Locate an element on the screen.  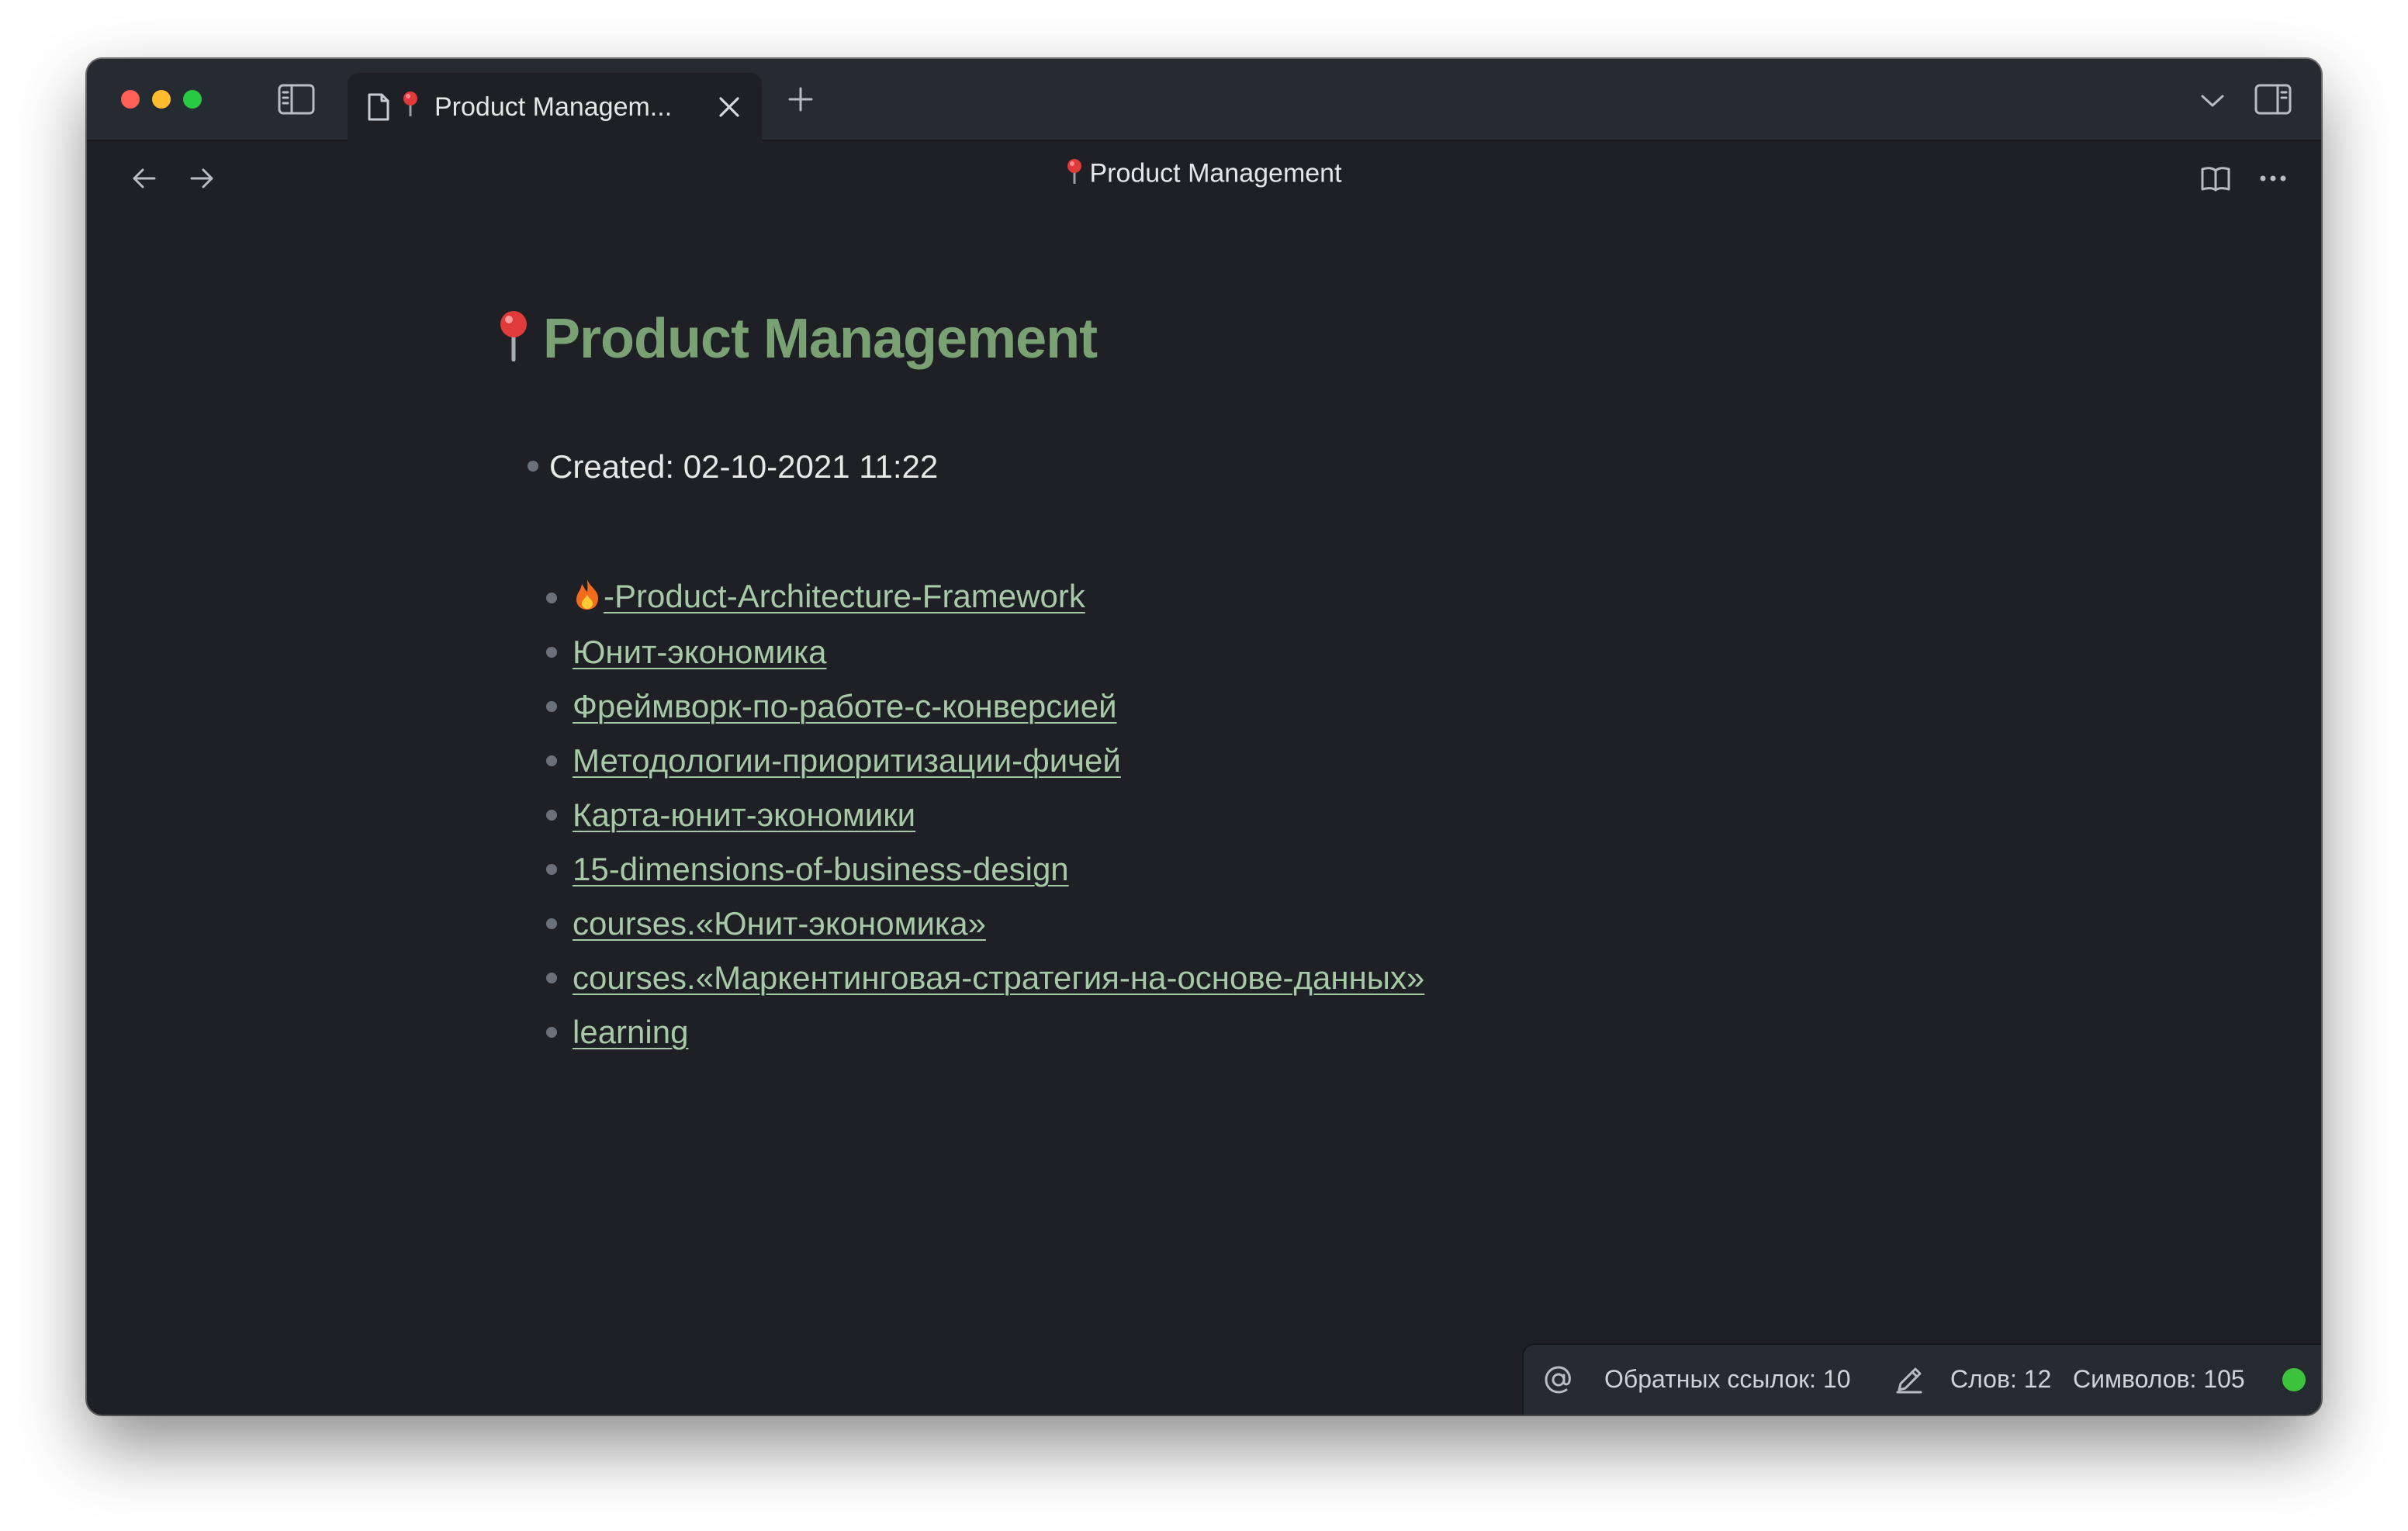
list-item: 15-dimensions-of-business-design is located at coordinates (985, 869).